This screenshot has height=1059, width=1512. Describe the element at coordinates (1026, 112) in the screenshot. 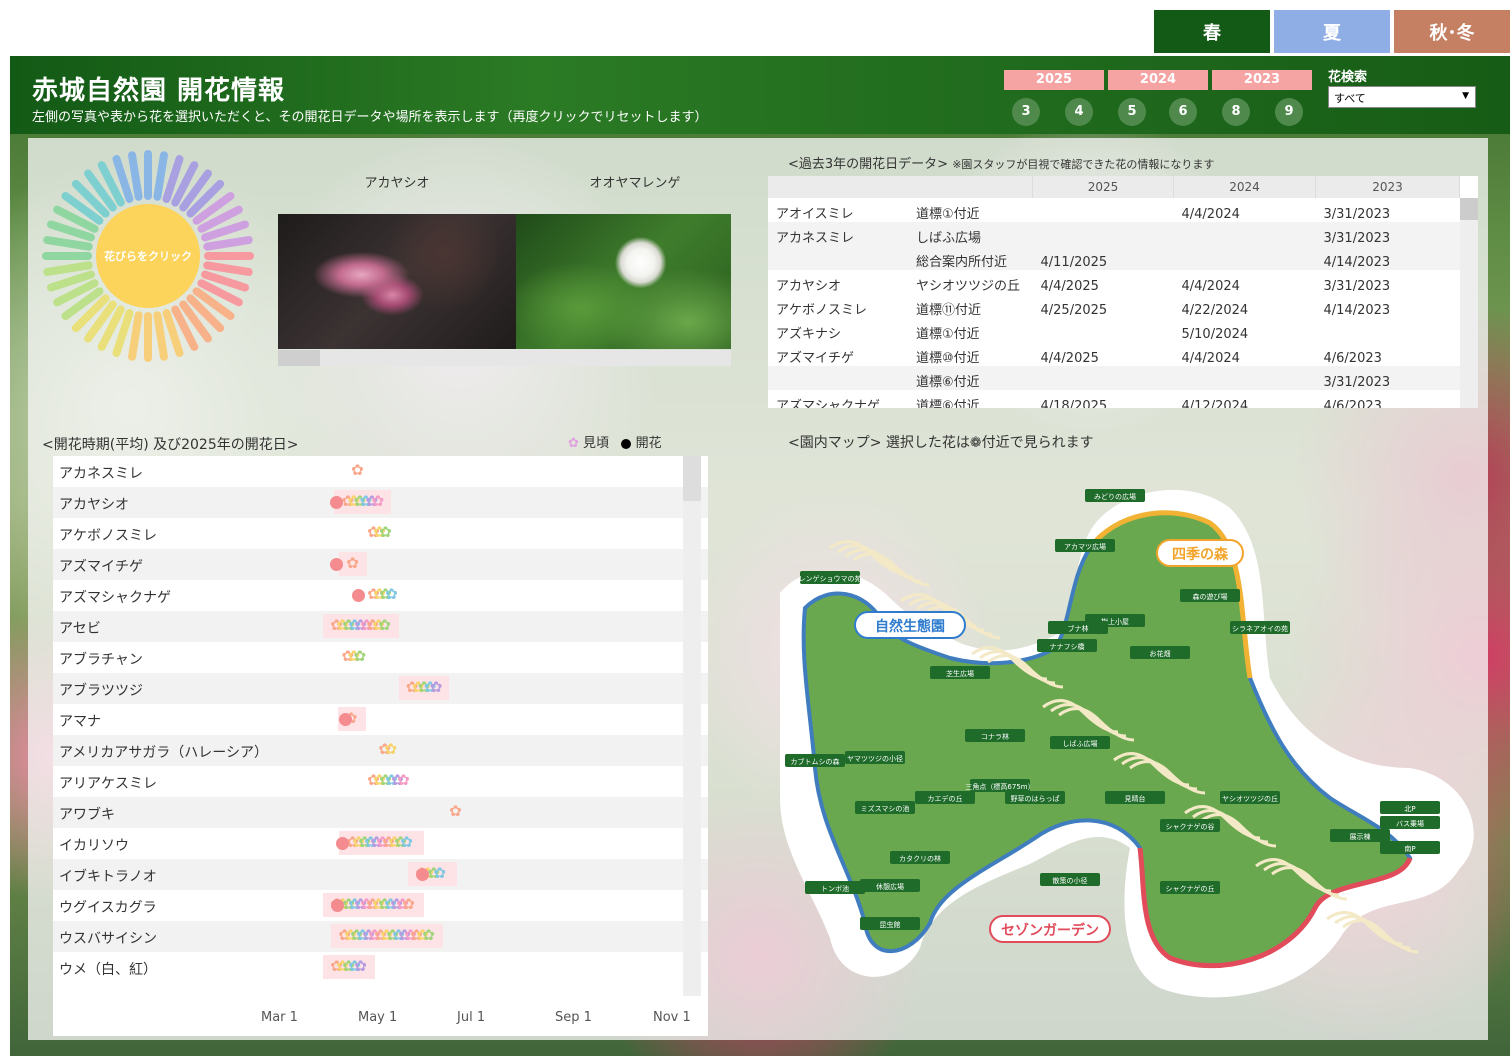

I see `month-filter-3: 3` at that location.